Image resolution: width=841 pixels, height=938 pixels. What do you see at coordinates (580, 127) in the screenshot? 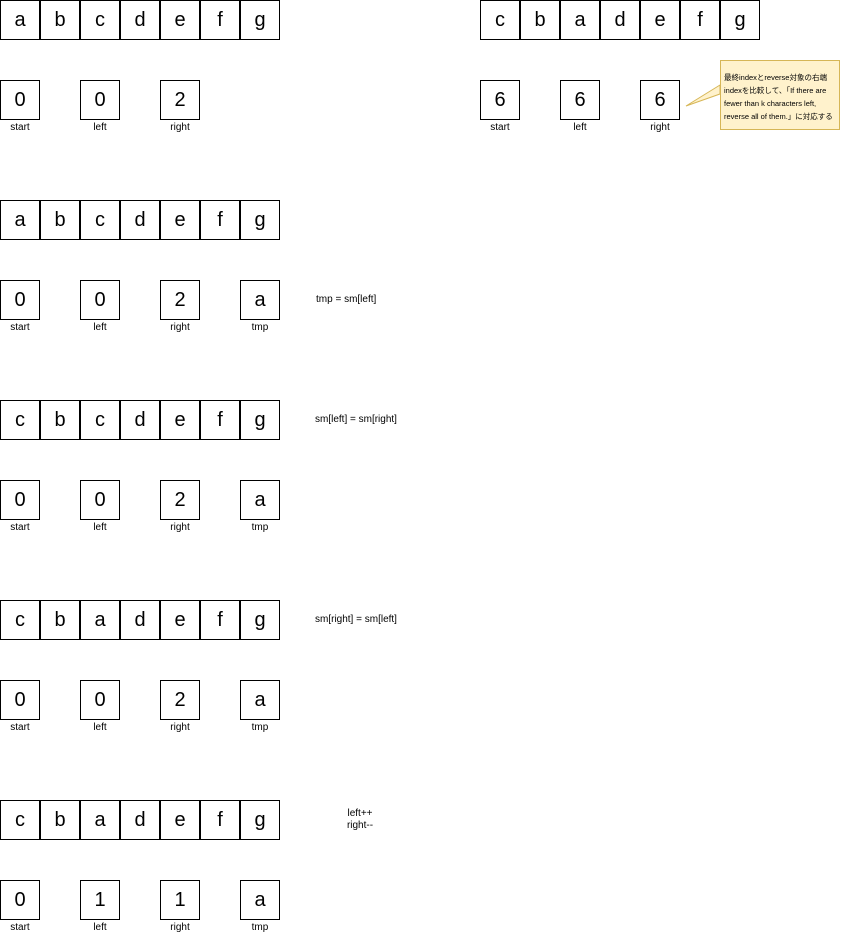
I see `final-left-label: left` at bounding box center [580, 127].